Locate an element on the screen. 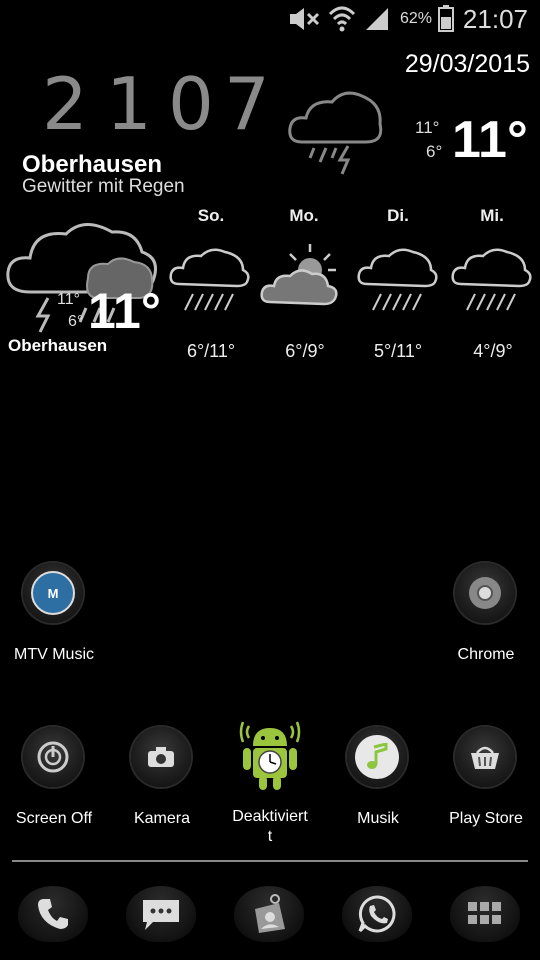  app-play-store: Play Store is located at coordinates (485, 778).